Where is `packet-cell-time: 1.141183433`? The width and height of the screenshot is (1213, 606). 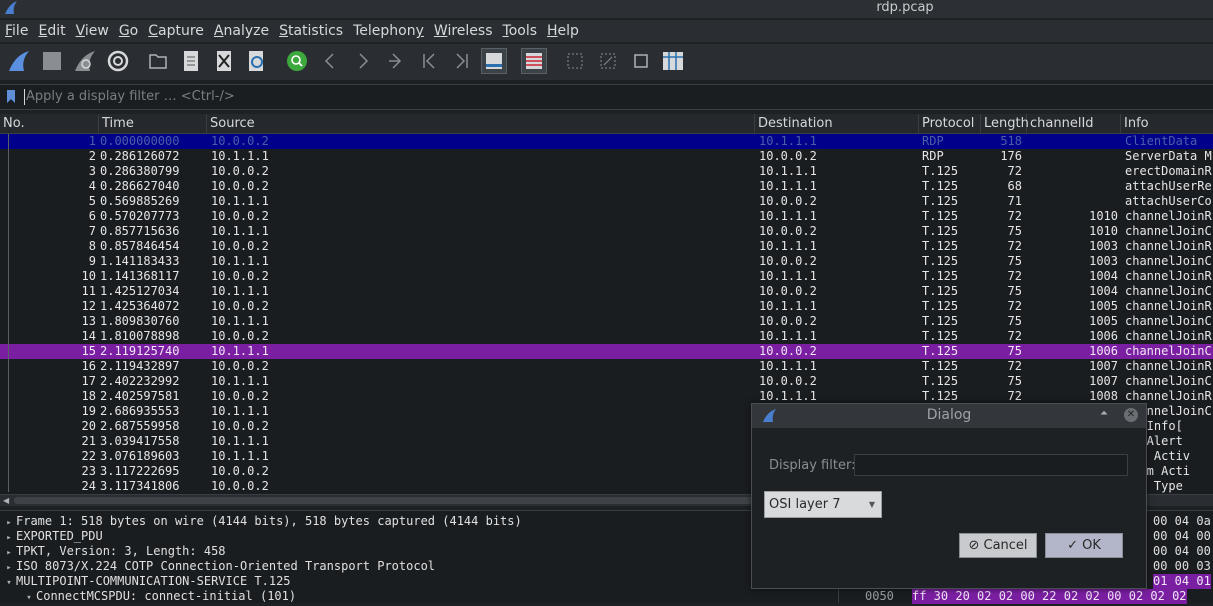
packet-cell-time: 1.141183433 is located at coordinates (140, 261).